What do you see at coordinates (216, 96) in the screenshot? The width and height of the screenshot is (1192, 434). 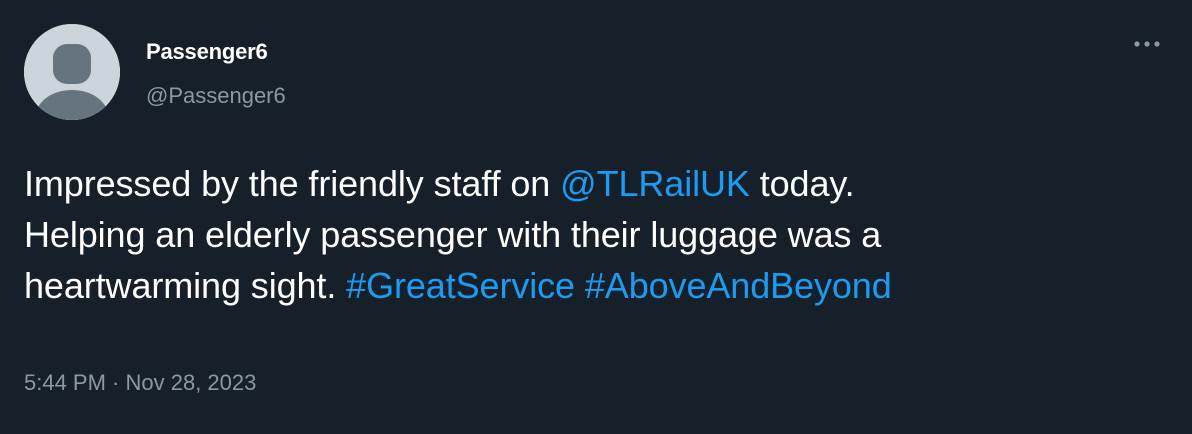 I see `author-handle: @Passenger6` at bounding box center [216, 96].